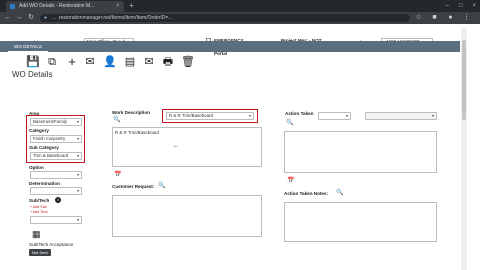 The width and height of the screenshot is (480, 270). What do you see at coordinates (72, 61) in the screenshot?
I see `add-icon: +` at bounding box center [72, 61].